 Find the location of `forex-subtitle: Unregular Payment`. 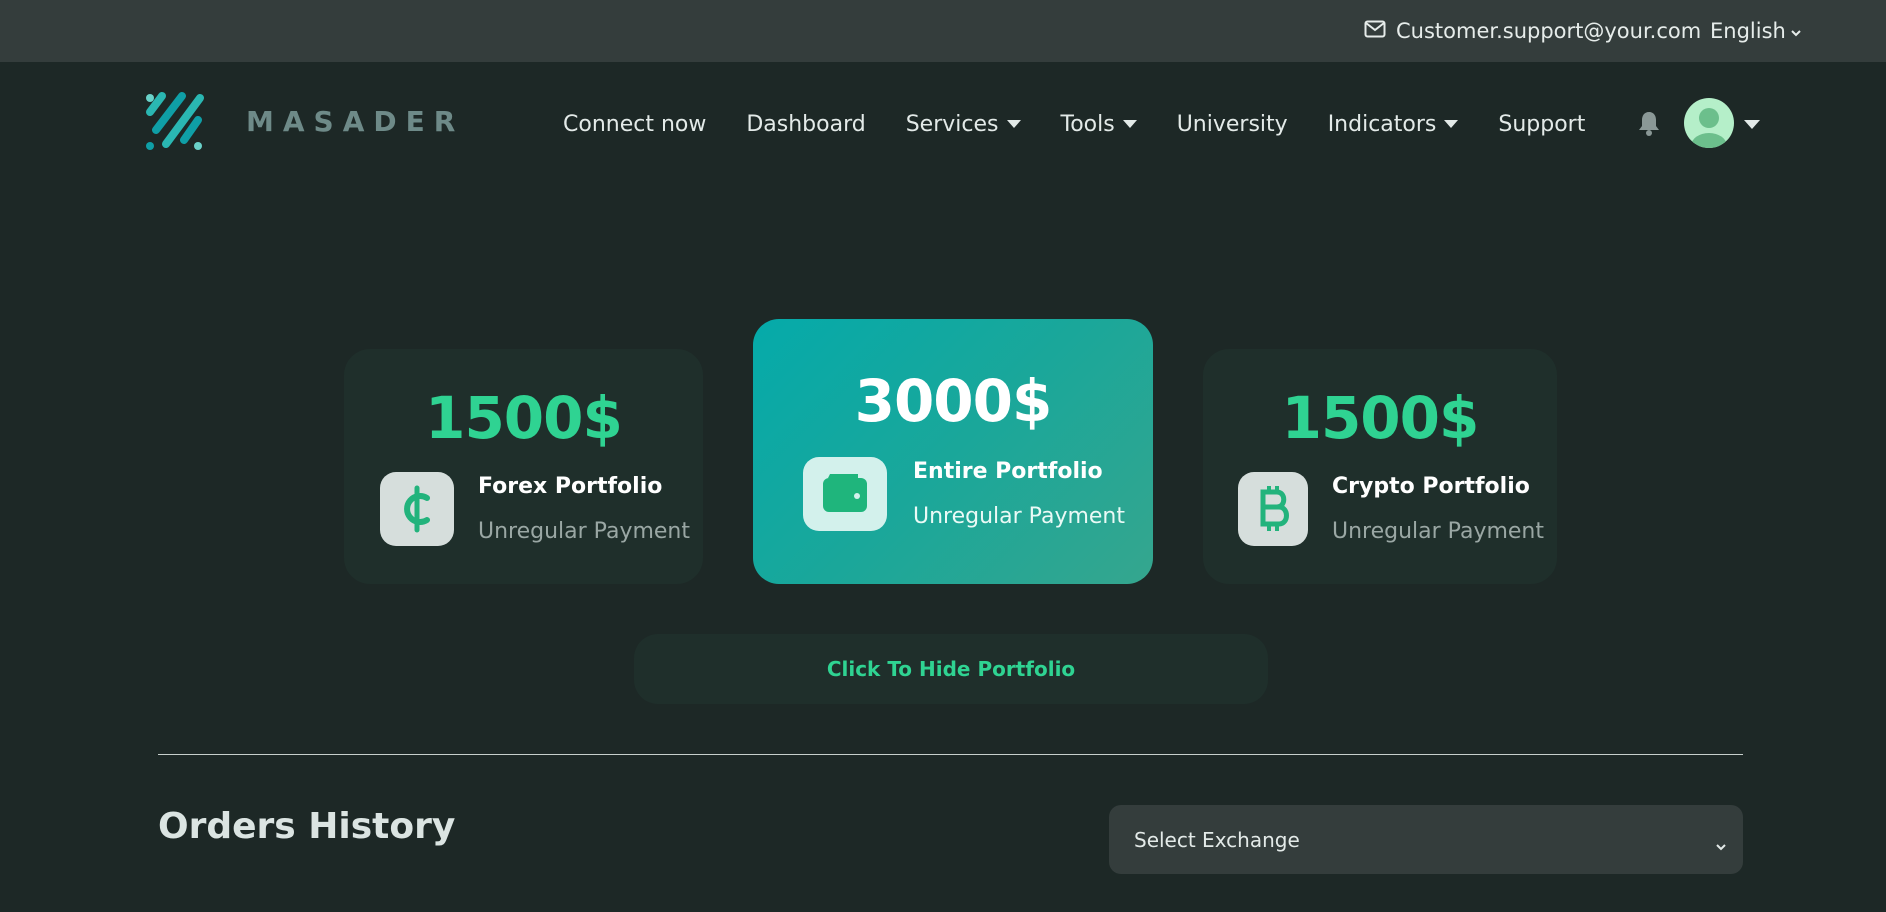

forex-subtitle: Unregular Payment is located at coordinates (584, 531).